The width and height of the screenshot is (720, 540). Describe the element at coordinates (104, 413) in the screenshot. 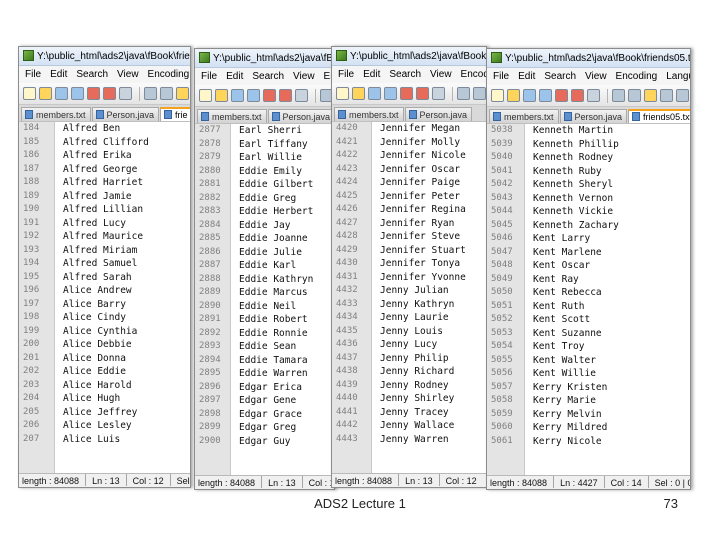

I see `editor-line: 205 Alice Jeffrey` at that location.